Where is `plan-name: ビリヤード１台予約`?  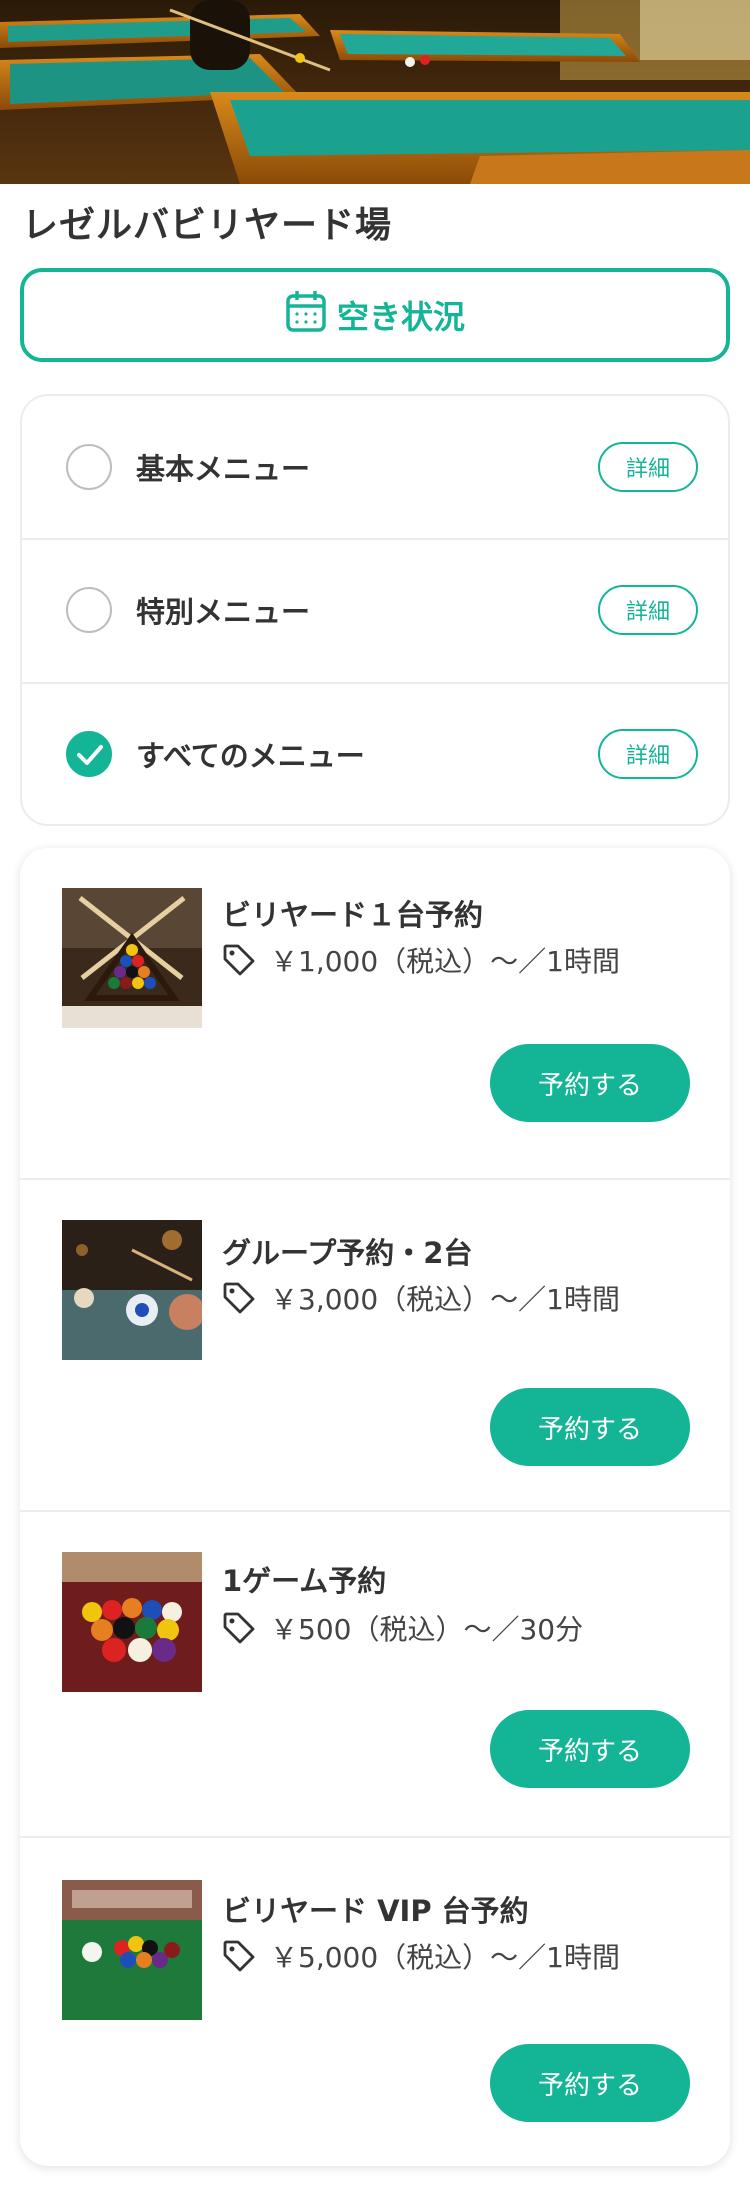 plan-name: ビリヤード１台予約 is located at coordinates (353, 915).